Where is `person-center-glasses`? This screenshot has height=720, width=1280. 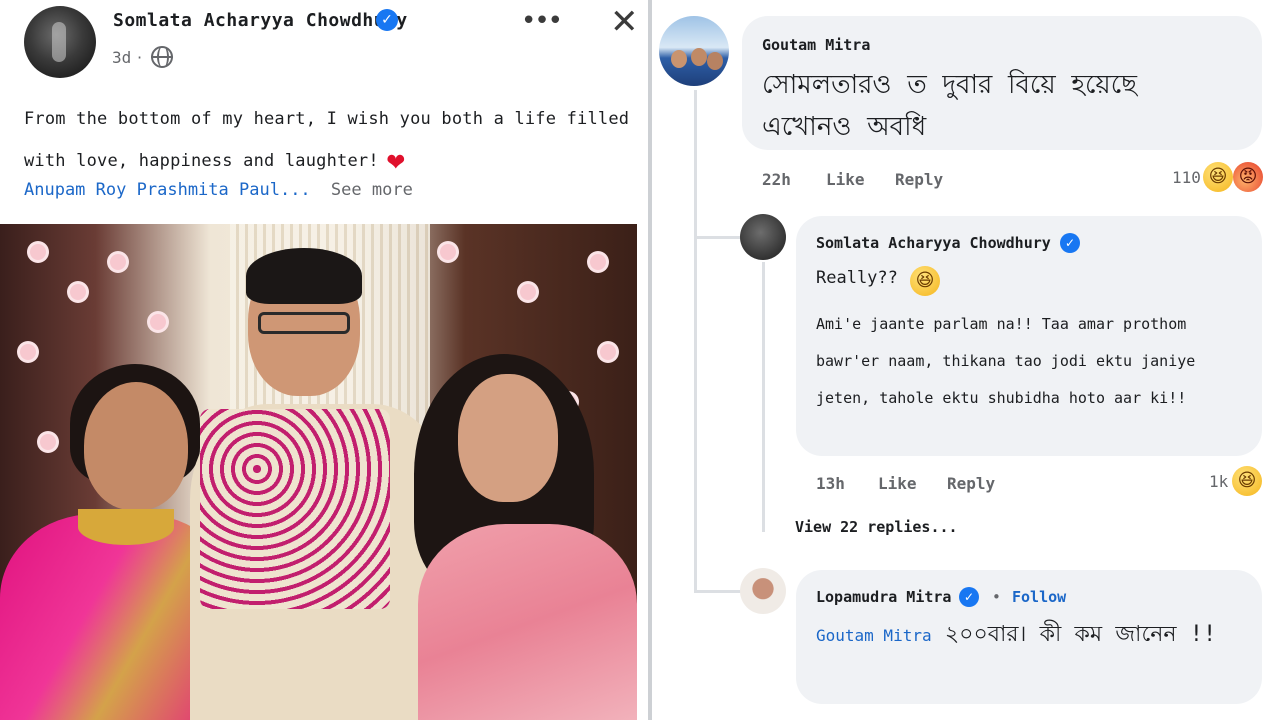
person-center-glasses is located at coordinates (304, 323).